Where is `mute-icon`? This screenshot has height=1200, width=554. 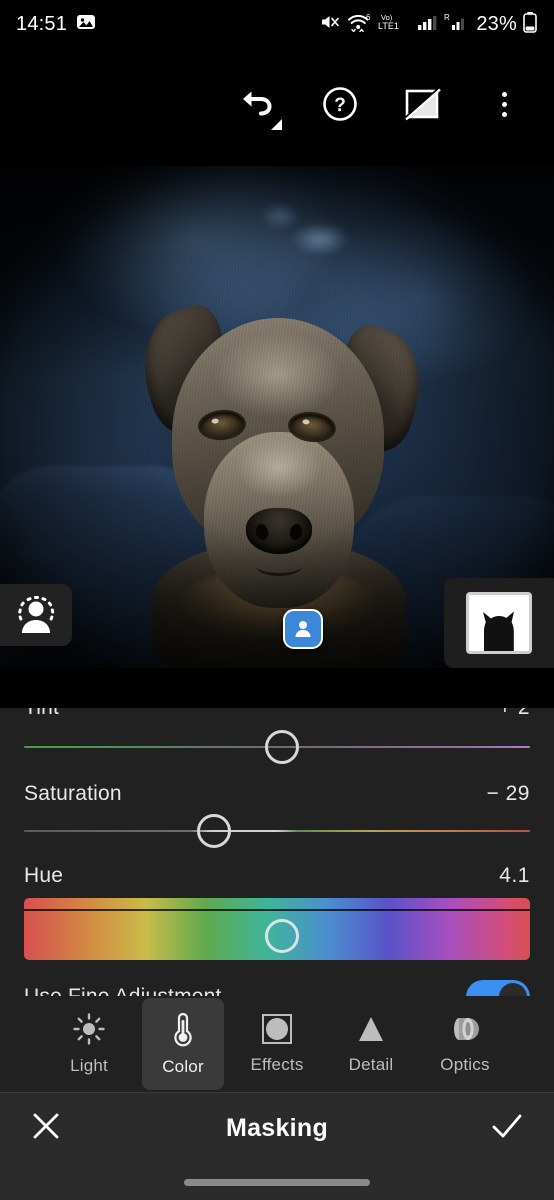 mute-icon is located at coordinates (331, 24).